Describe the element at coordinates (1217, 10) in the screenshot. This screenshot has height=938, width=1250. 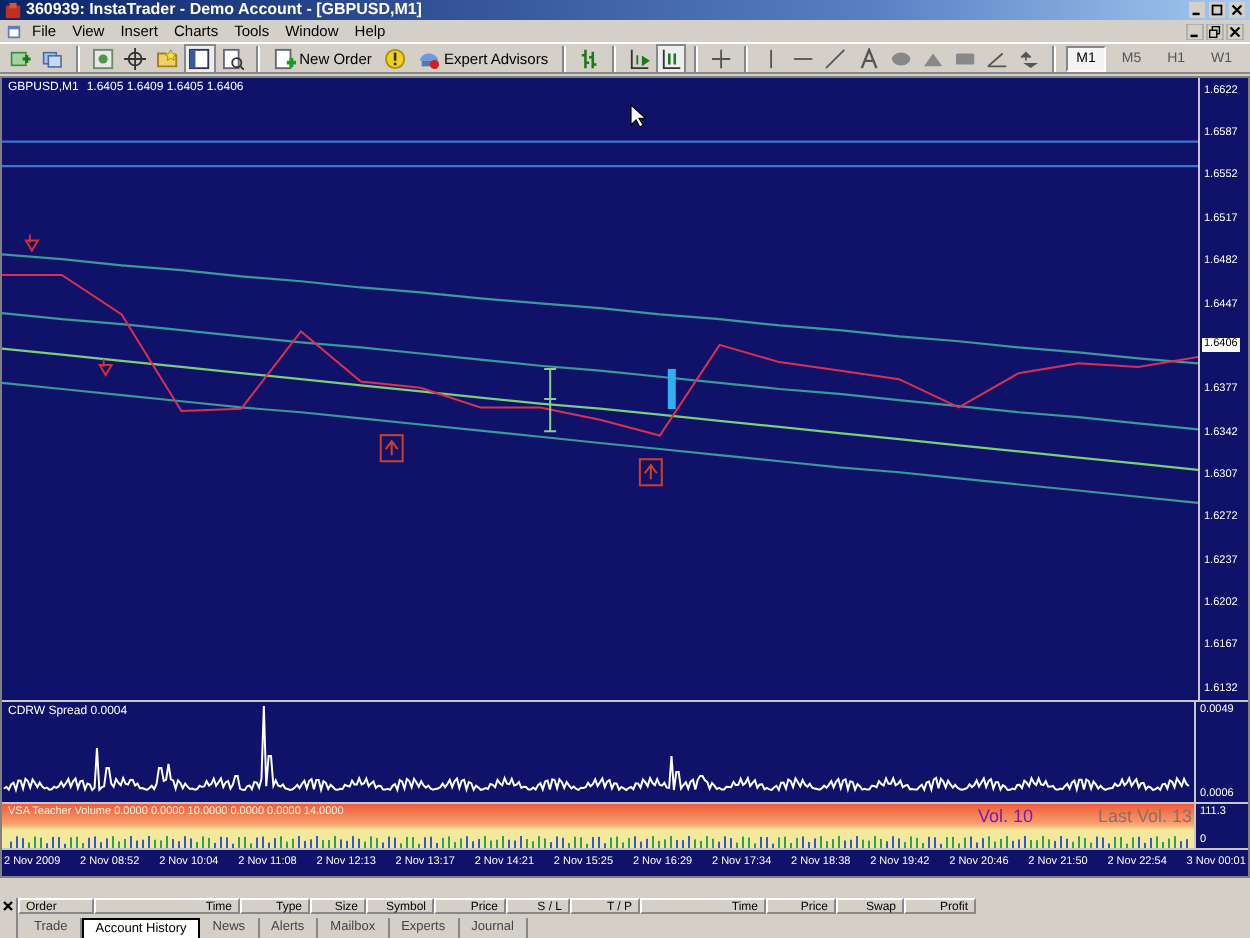
I see `maximize-icon` at that location.